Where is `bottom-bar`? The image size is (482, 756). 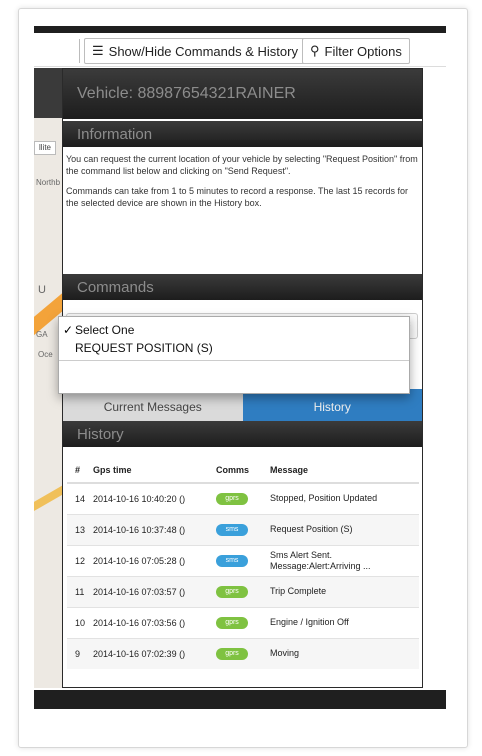
bottom-bar is located at coordinates (240, 699).